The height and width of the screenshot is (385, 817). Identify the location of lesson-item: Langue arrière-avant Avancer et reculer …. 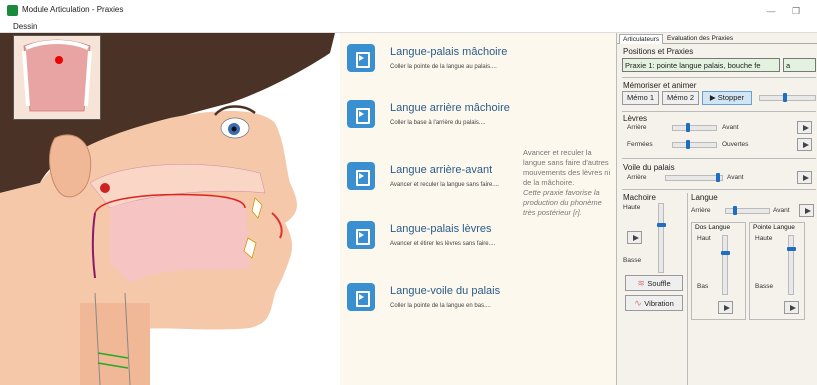
(437, 176).